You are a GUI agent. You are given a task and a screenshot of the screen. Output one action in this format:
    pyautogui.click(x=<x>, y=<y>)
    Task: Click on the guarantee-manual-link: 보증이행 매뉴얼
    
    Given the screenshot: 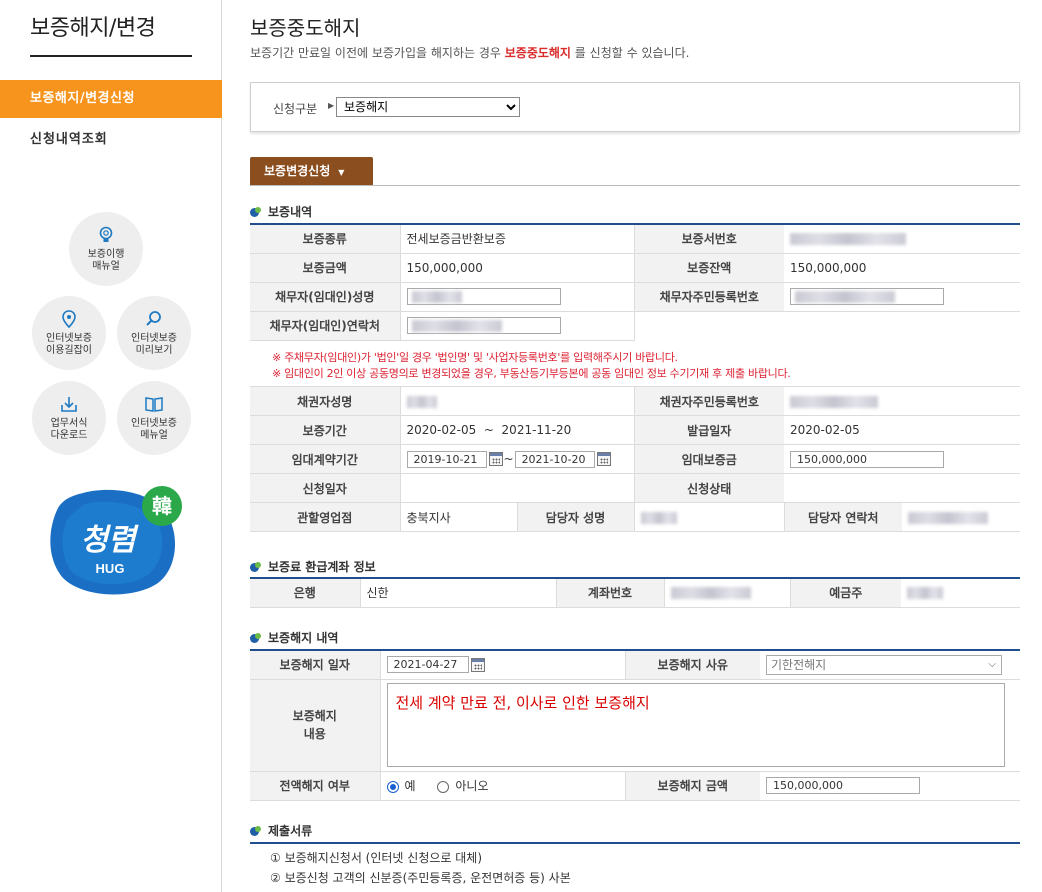 What is the action you would take?
    pyautogui.click(x=106, y=249)
    